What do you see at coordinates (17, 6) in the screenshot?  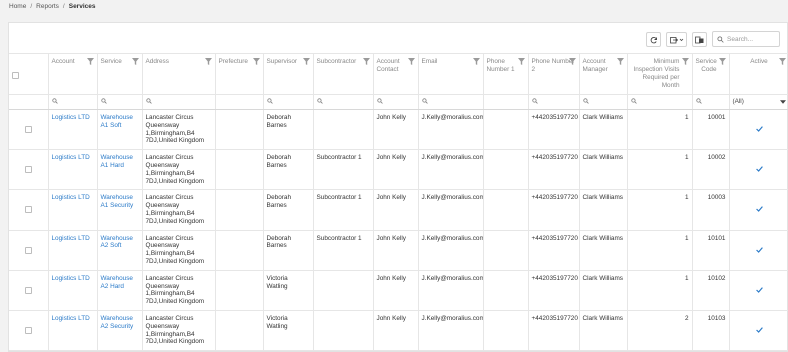 I see `breadcrumb-home: Home` at bounding box center [17, 6].